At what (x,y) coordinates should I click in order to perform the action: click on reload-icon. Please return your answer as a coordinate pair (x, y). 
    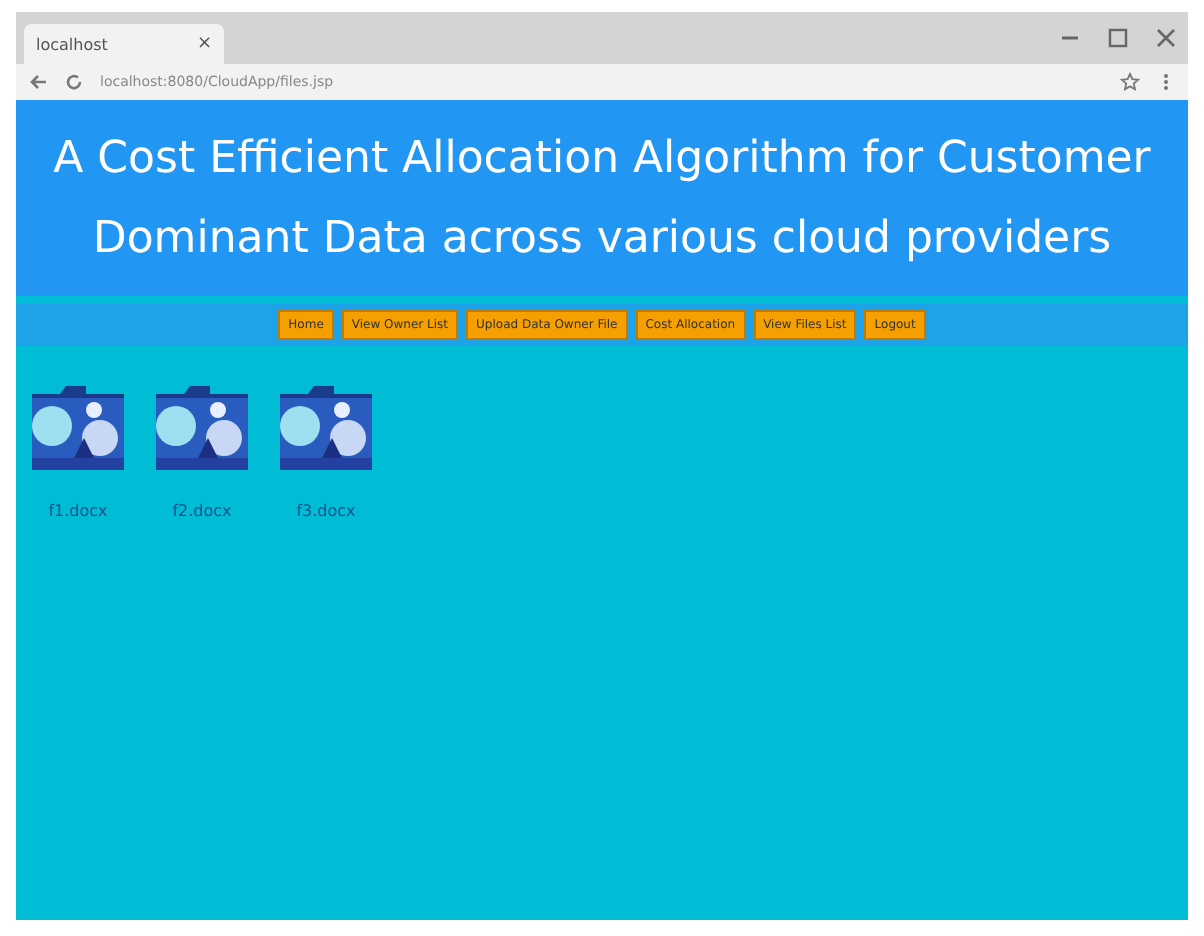
    Looking at the image, I should click on (74, 82).